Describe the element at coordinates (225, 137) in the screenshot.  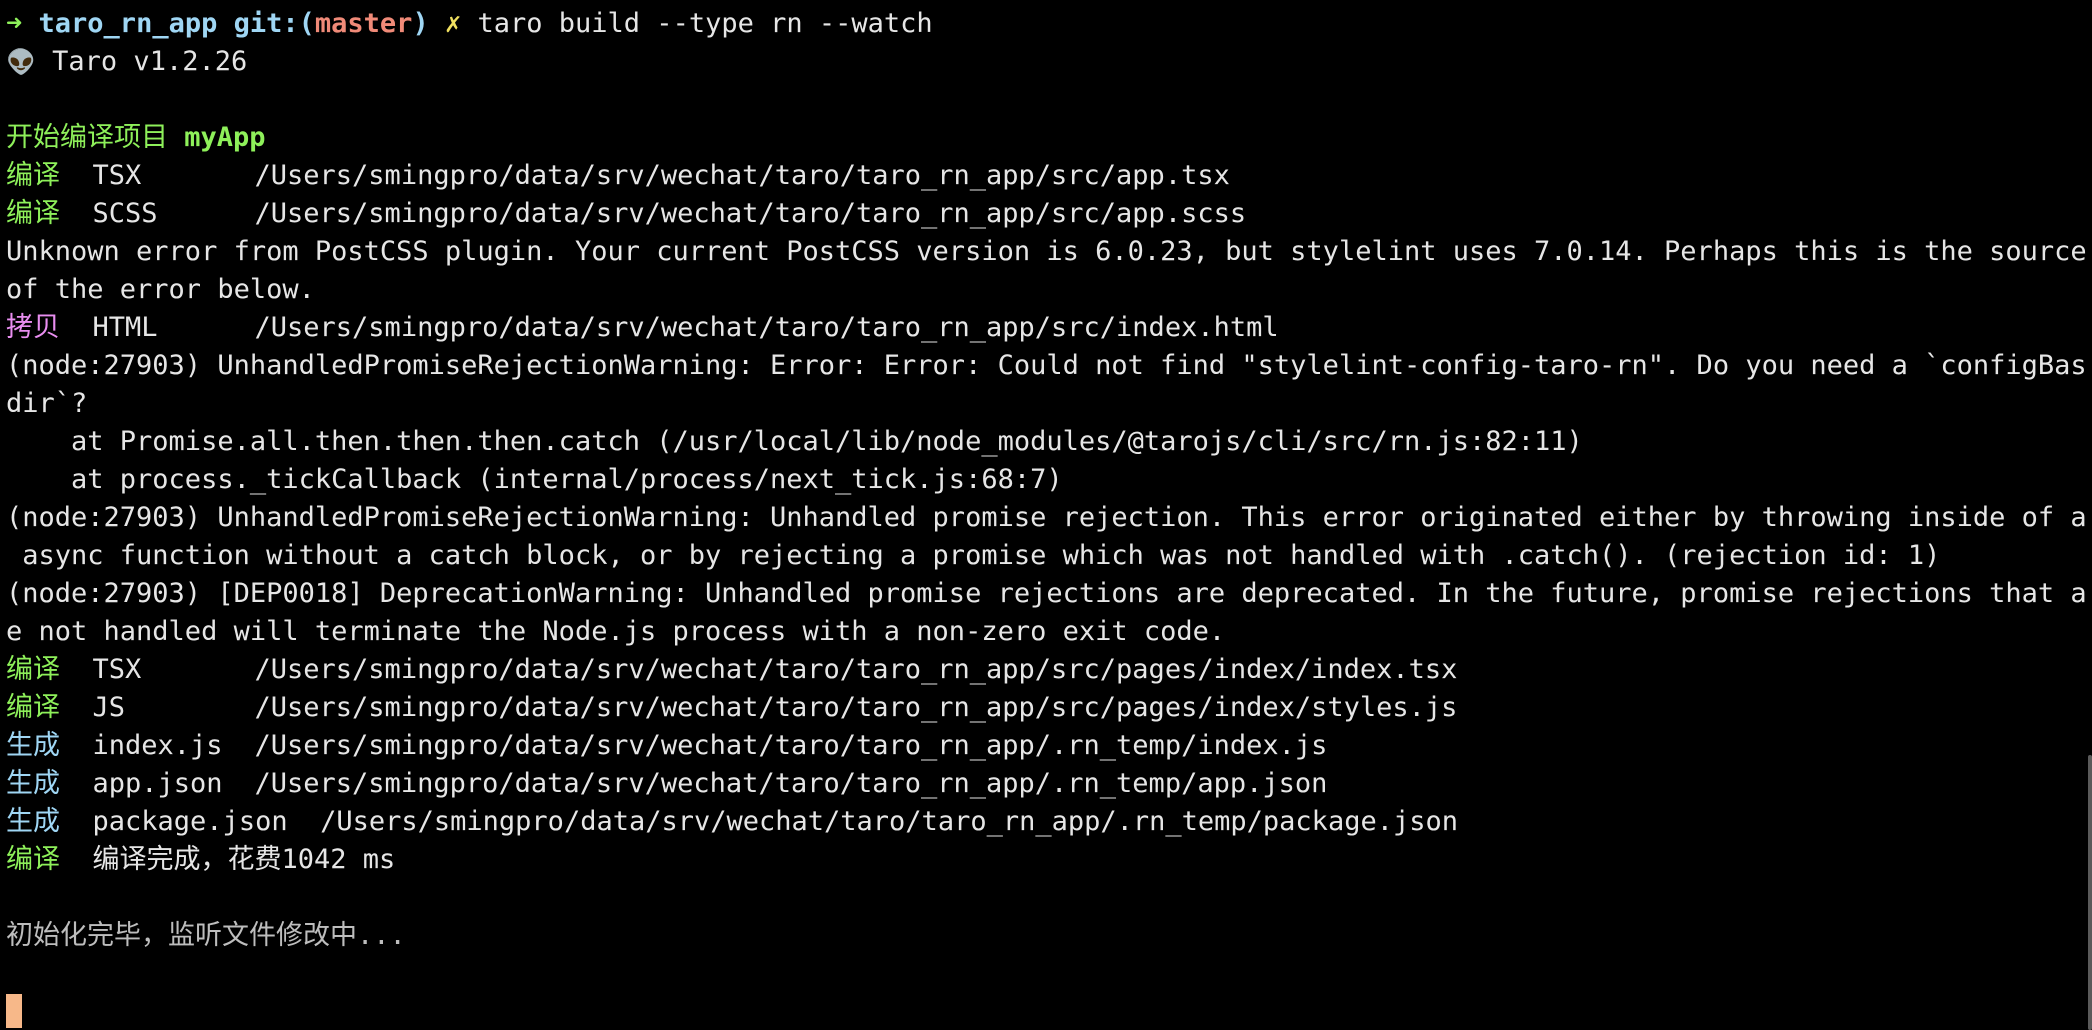
I see `project-name: myApp` at that location.